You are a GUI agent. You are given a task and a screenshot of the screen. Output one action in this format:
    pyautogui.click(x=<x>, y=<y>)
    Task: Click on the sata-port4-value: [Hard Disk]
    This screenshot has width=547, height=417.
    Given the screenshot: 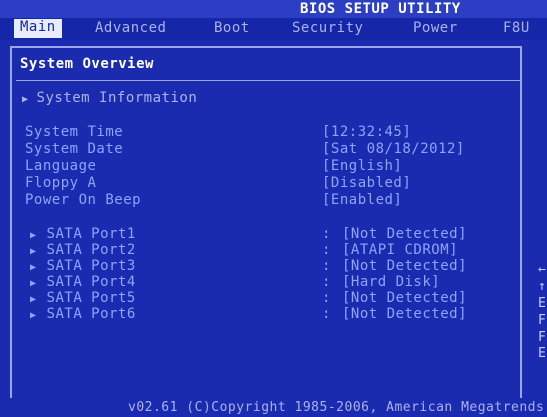 What is the action you would take?
    pyautogui.click(x=391, y=282)
    